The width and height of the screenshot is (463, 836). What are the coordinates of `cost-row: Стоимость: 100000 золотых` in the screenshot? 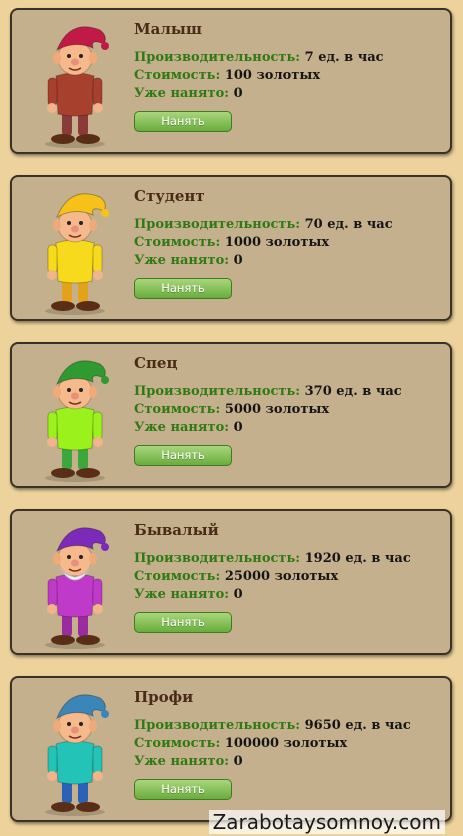 It's located at (240, 743).